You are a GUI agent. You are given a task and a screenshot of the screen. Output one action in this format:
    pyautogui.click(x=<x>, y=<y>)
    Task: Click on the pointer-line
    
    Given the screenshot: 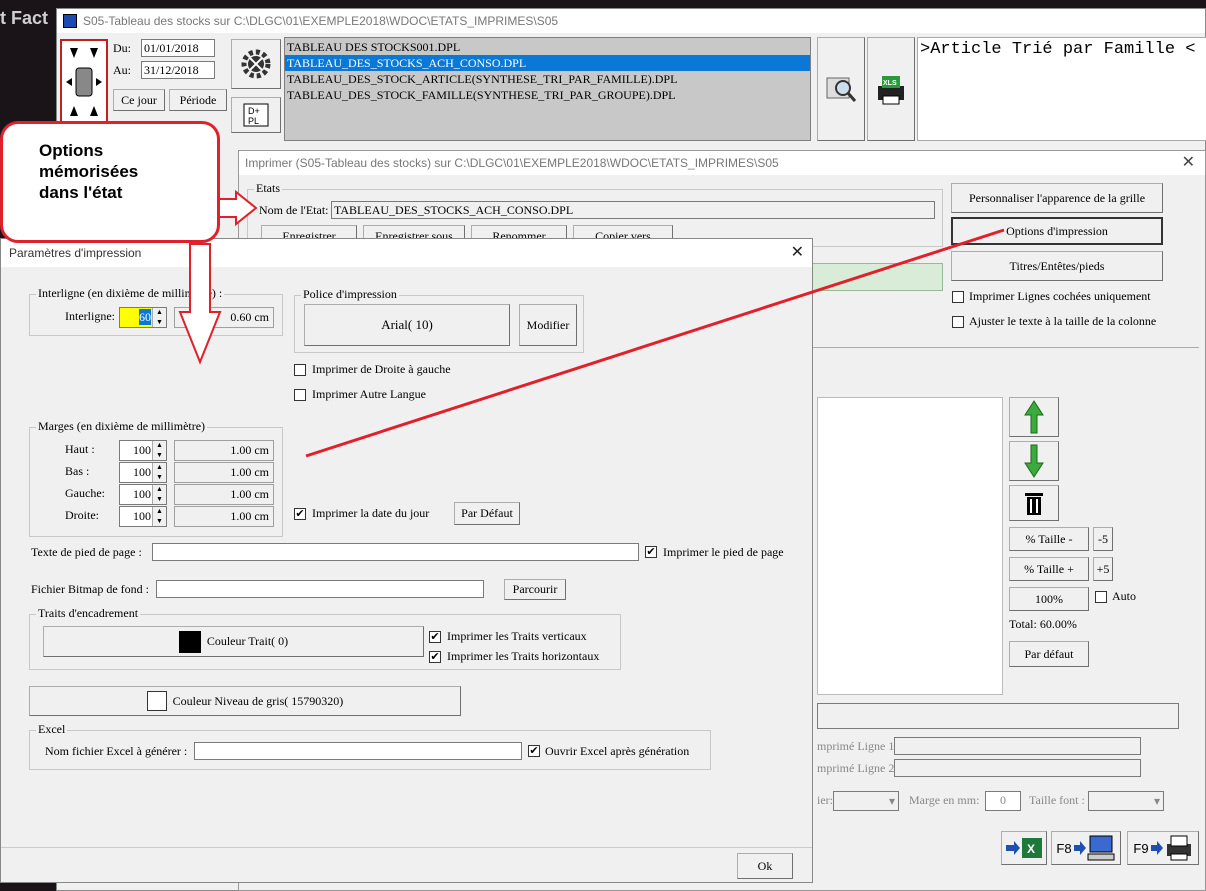 What is the action you would take?
    pyautogui.click(x=655, y=343)
    